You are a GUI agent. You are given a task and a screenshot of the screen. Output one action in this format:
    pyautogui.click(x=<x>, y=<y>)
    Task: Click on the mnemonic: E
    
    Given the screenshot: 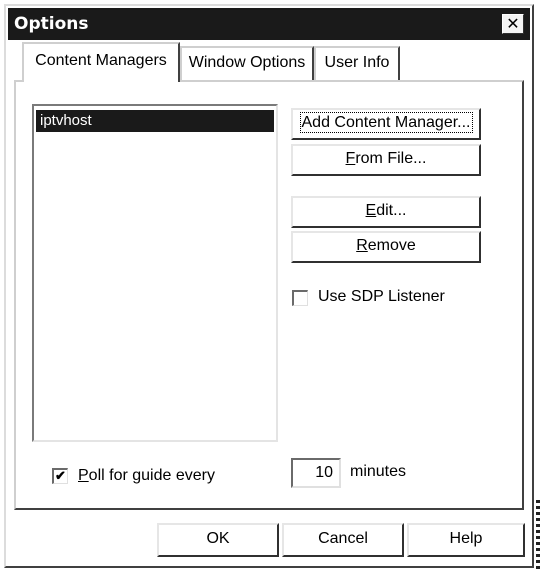 What is the action you would take?
    pyautogui.click(x=371, y=210)
    